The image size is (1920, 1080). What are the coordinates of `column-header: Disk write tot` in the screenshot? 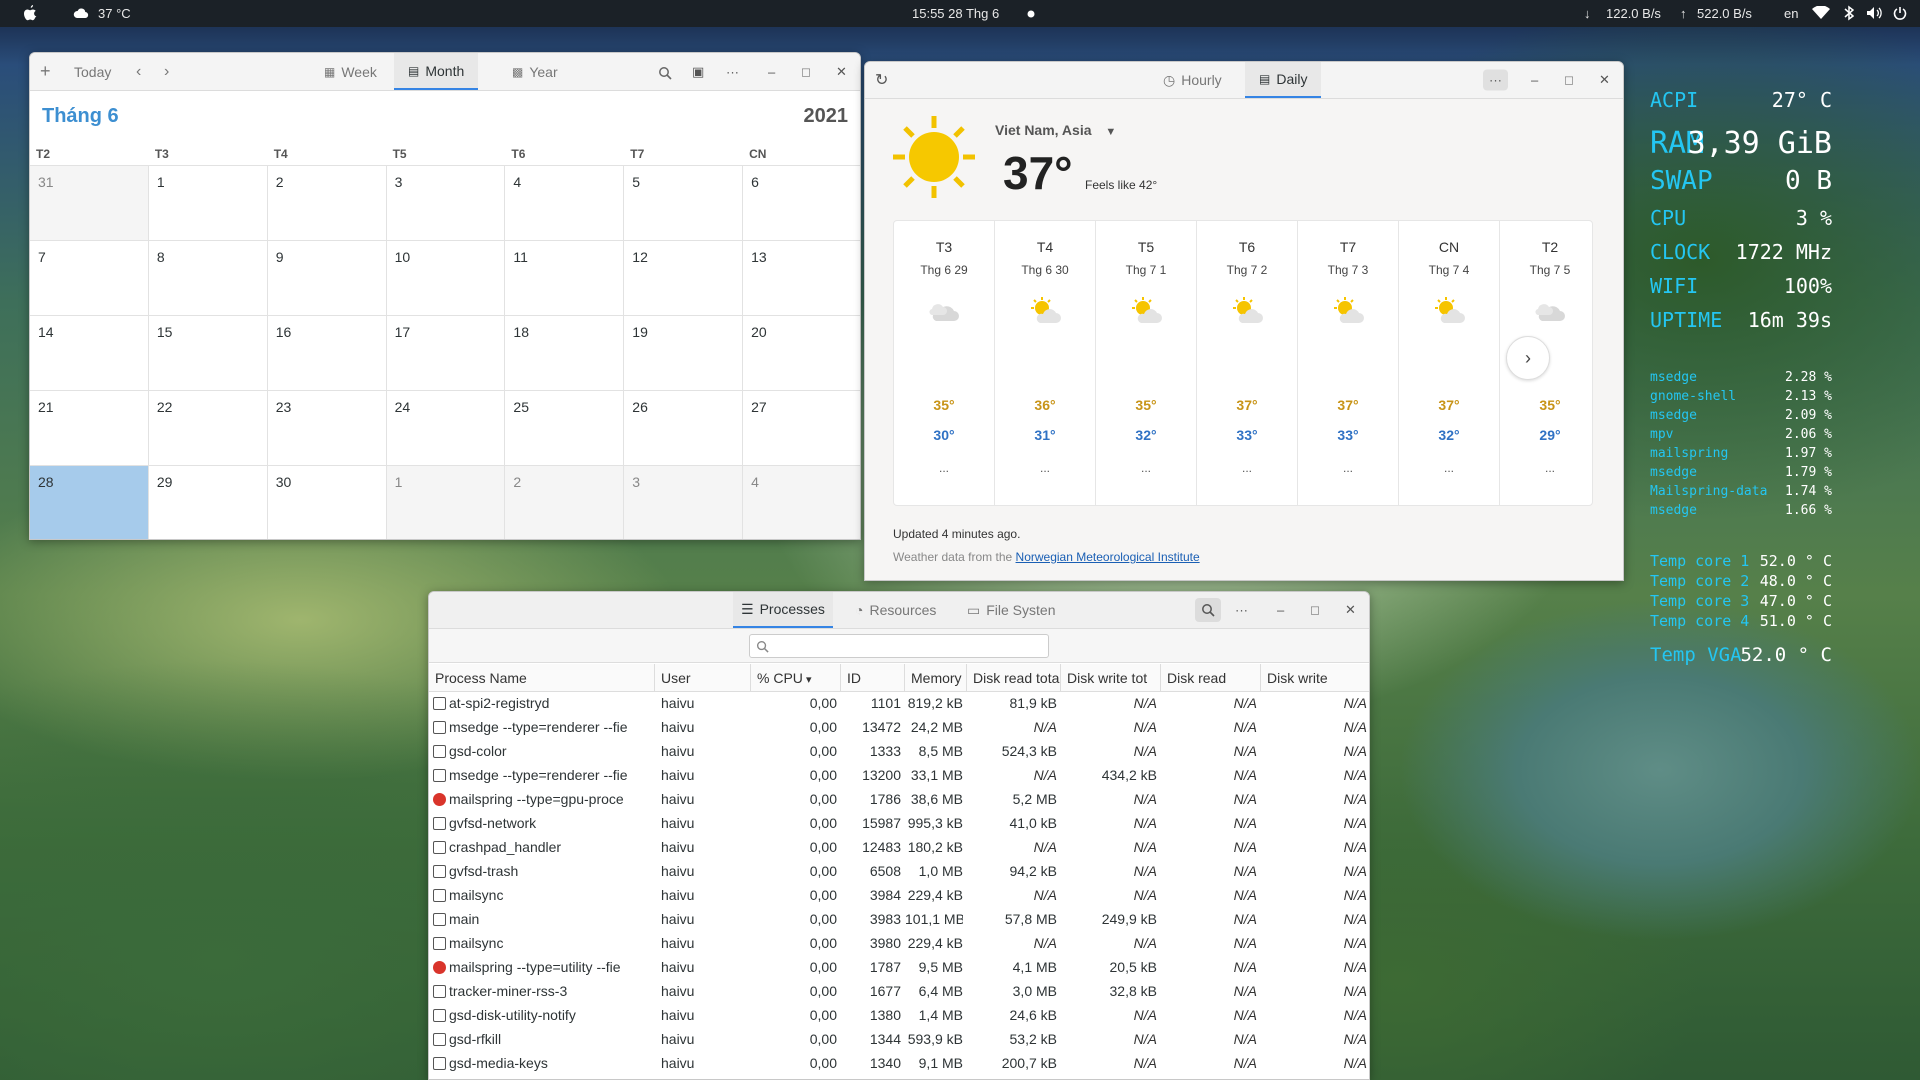 It's located at (1111, 678).